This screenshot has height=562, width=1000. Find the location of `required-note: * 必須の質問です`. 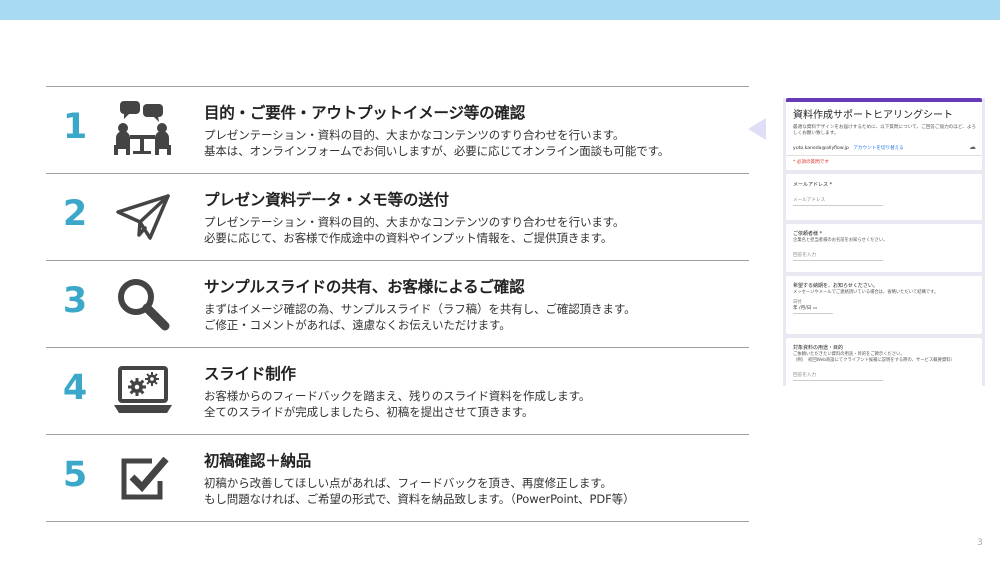

required-note: * 必須の質問です is located at coordinates (811, 162).